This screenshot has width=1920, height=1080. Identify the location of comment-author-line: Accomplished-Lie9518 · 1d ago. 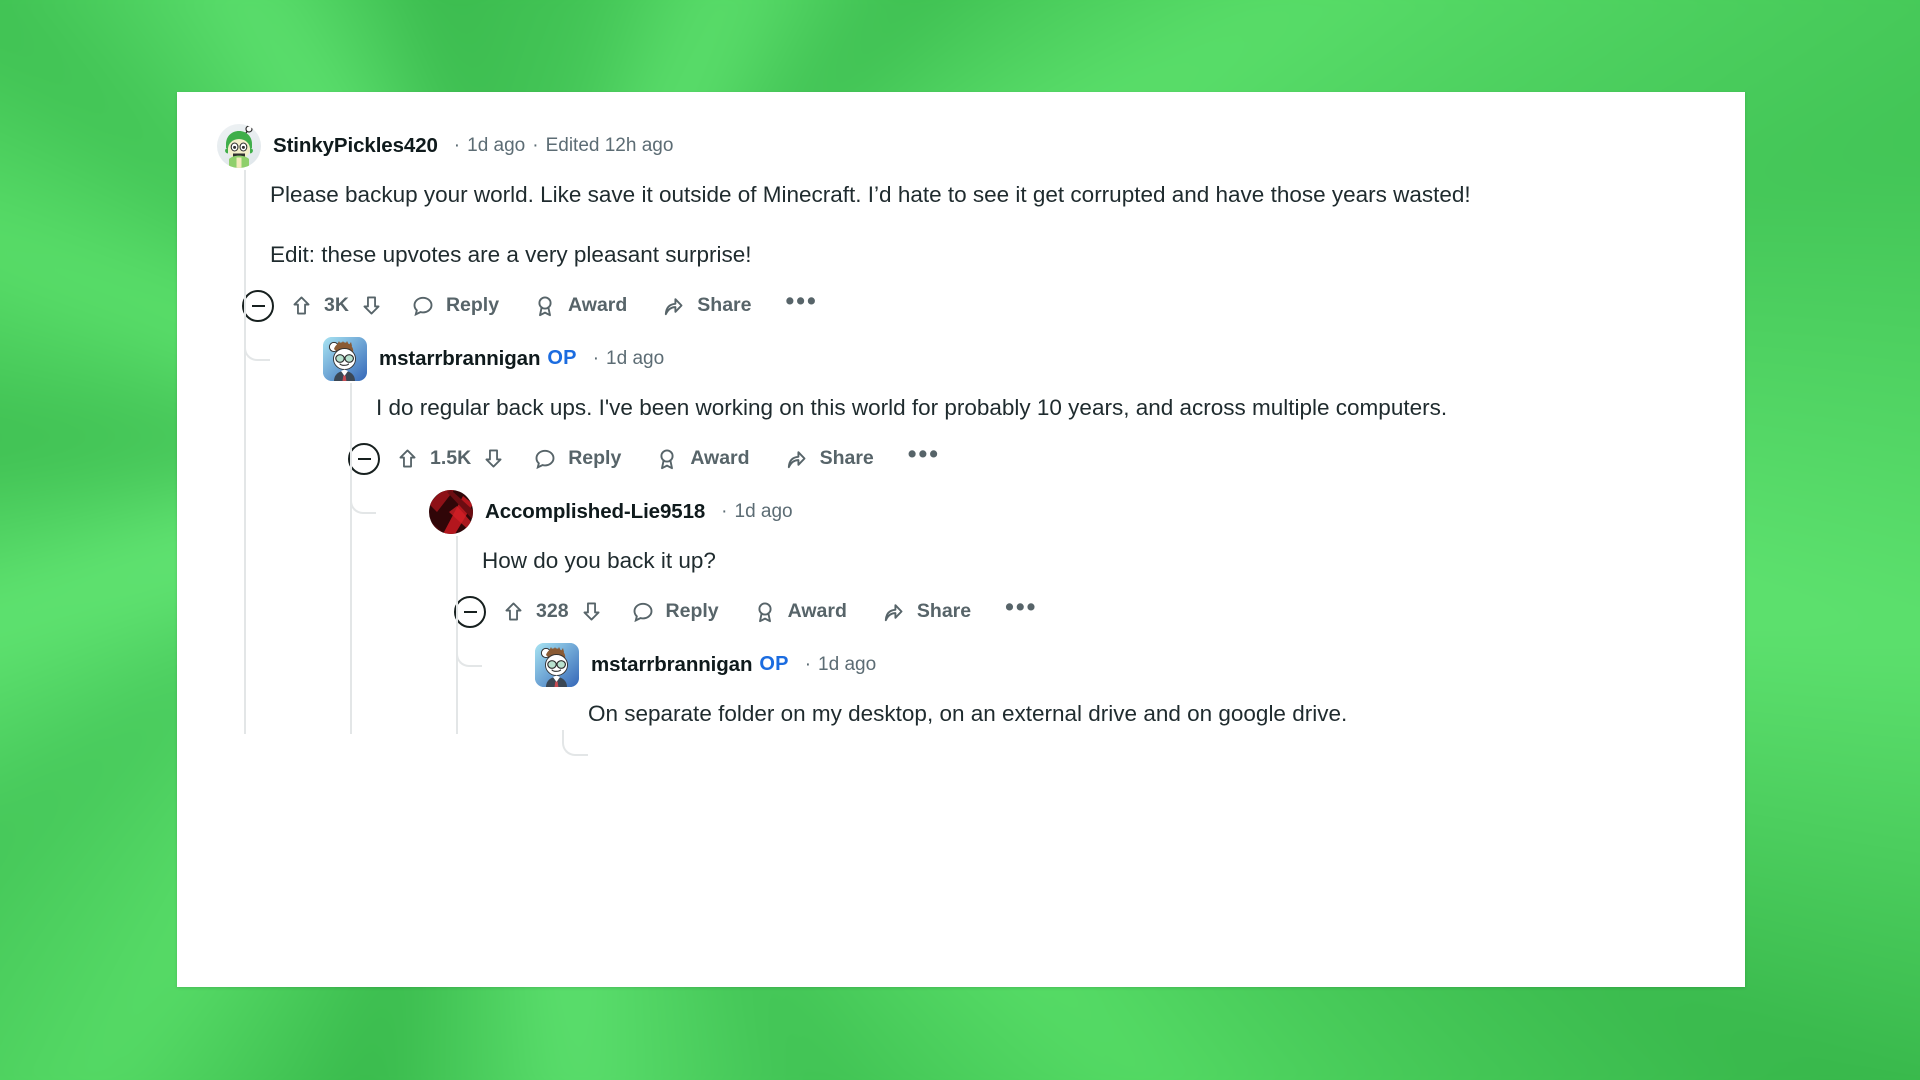
(639, 512).